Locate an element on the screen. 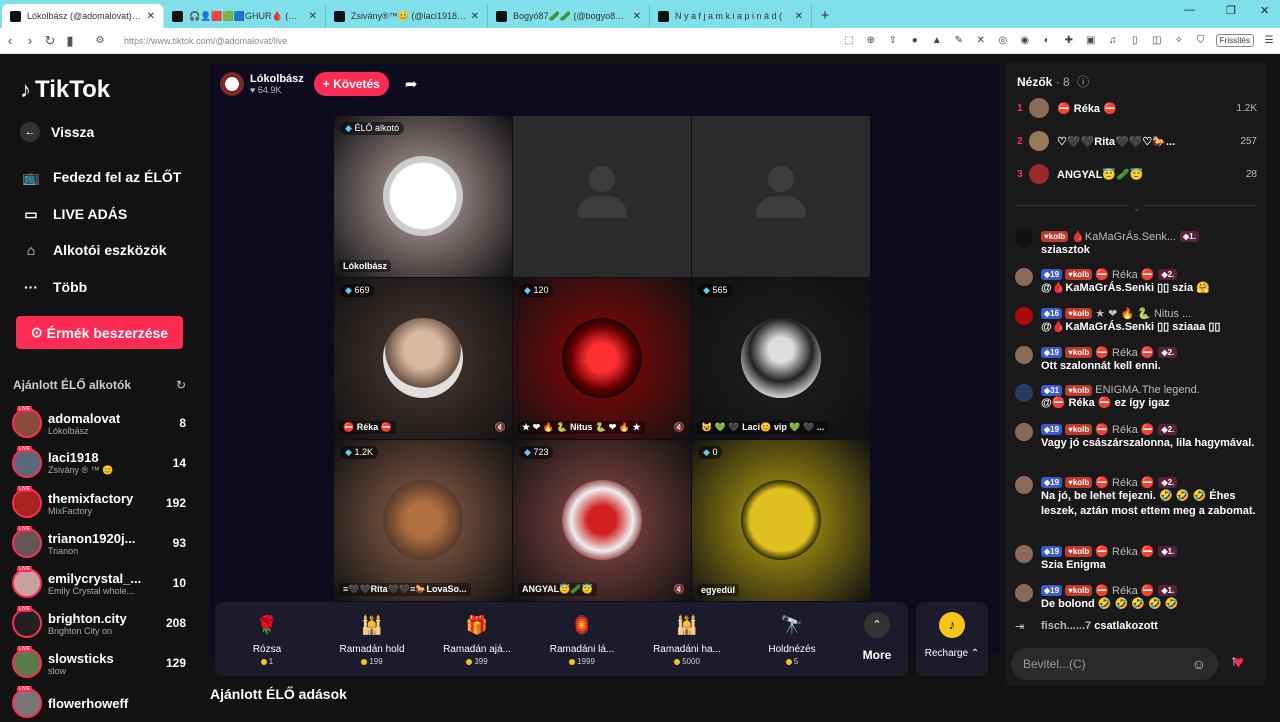 Image resolution: width=1280 pixels, height=722 pixels. nav-creator-tools: ⌂ Alkotói eszközök is located at coordinates (93, 250).